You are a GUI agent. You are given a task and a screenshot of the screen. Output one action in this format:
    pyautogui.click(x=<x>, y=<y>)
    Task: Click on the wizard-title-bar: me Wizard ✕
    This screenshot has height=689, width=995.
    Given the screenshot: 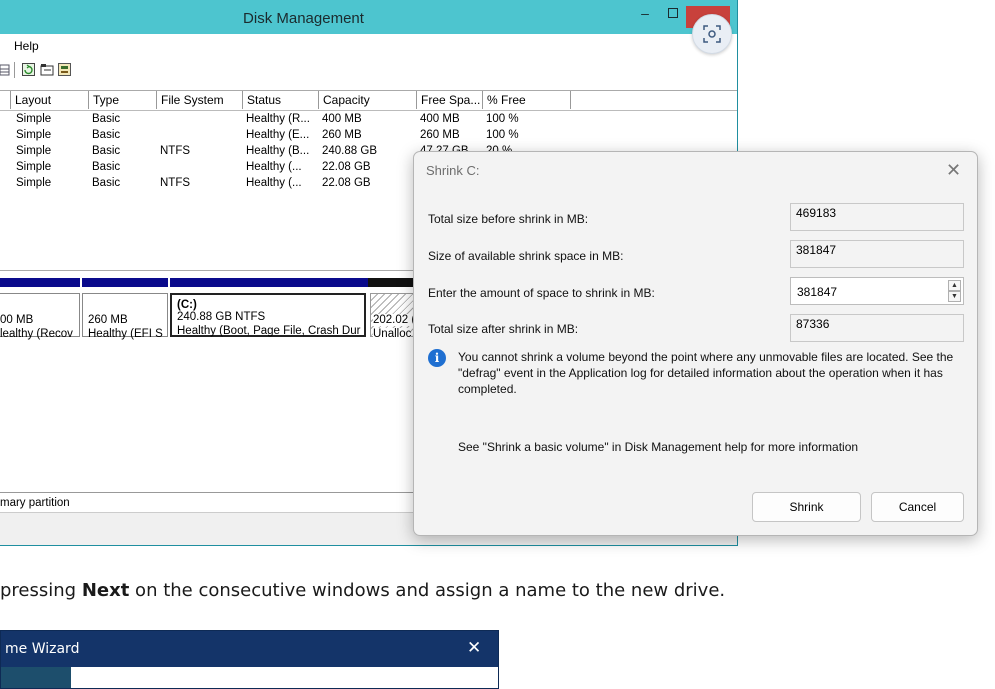 What is the action you would take?
    pyautogui.click(x=249, y=649)
    